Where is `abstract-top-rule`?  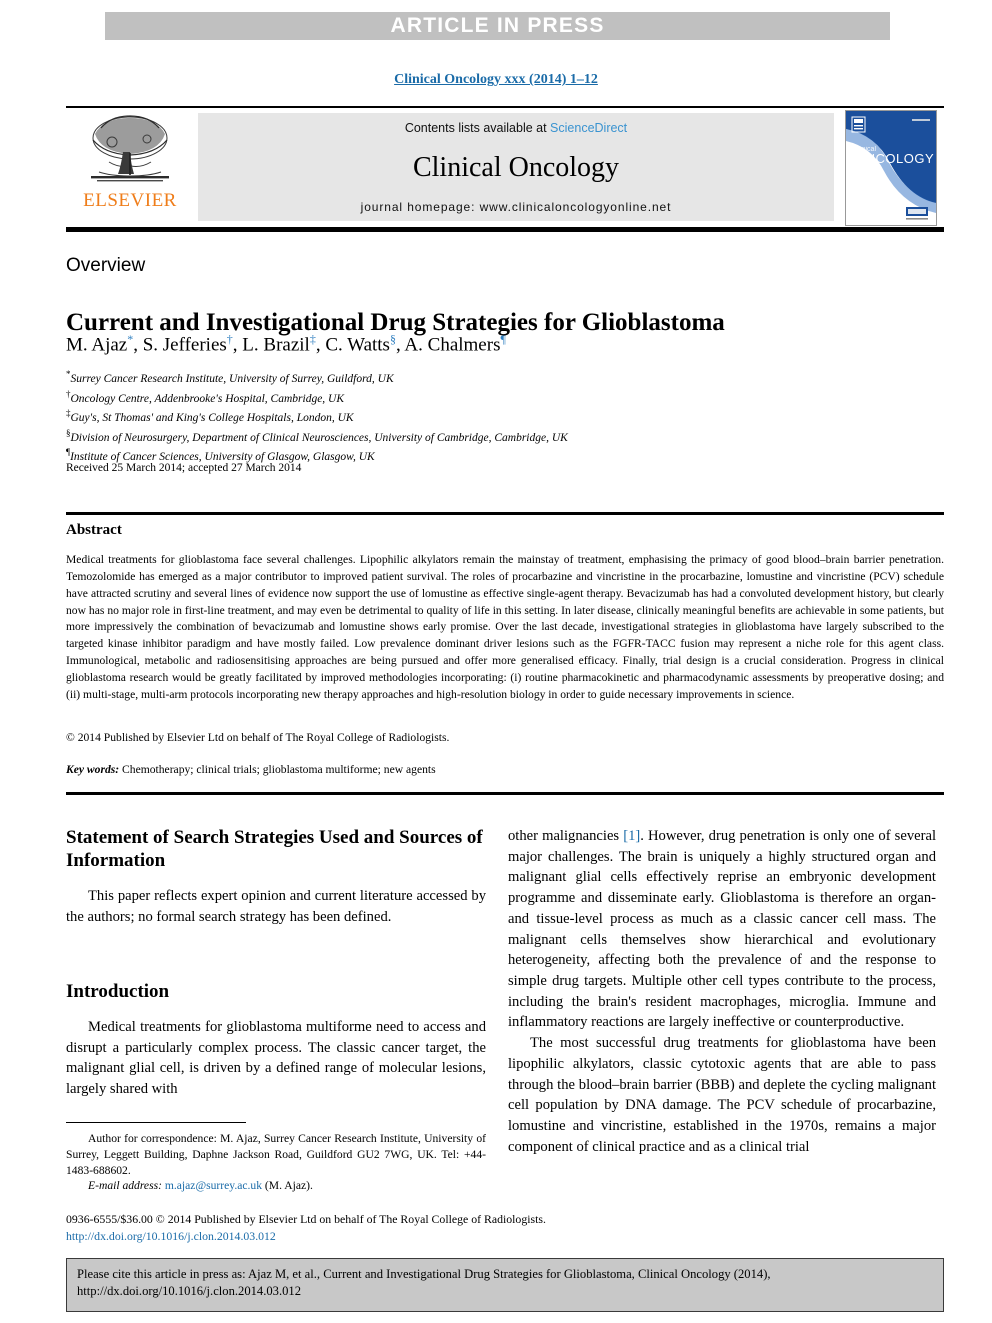
abstract-top-rule is located at coordinates (505, 513).